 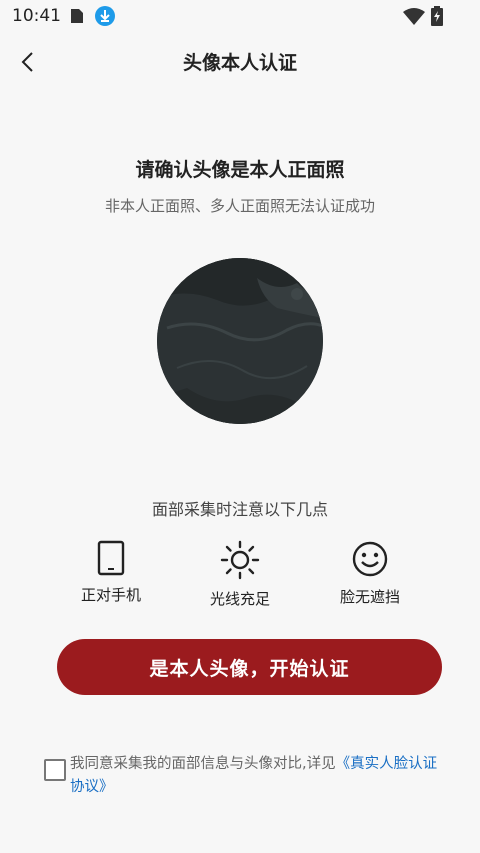 What do you see at coordinates (239, 599) in the screenshot?
I see `tip-label: 光线充足` at bounding box center [239, 599].